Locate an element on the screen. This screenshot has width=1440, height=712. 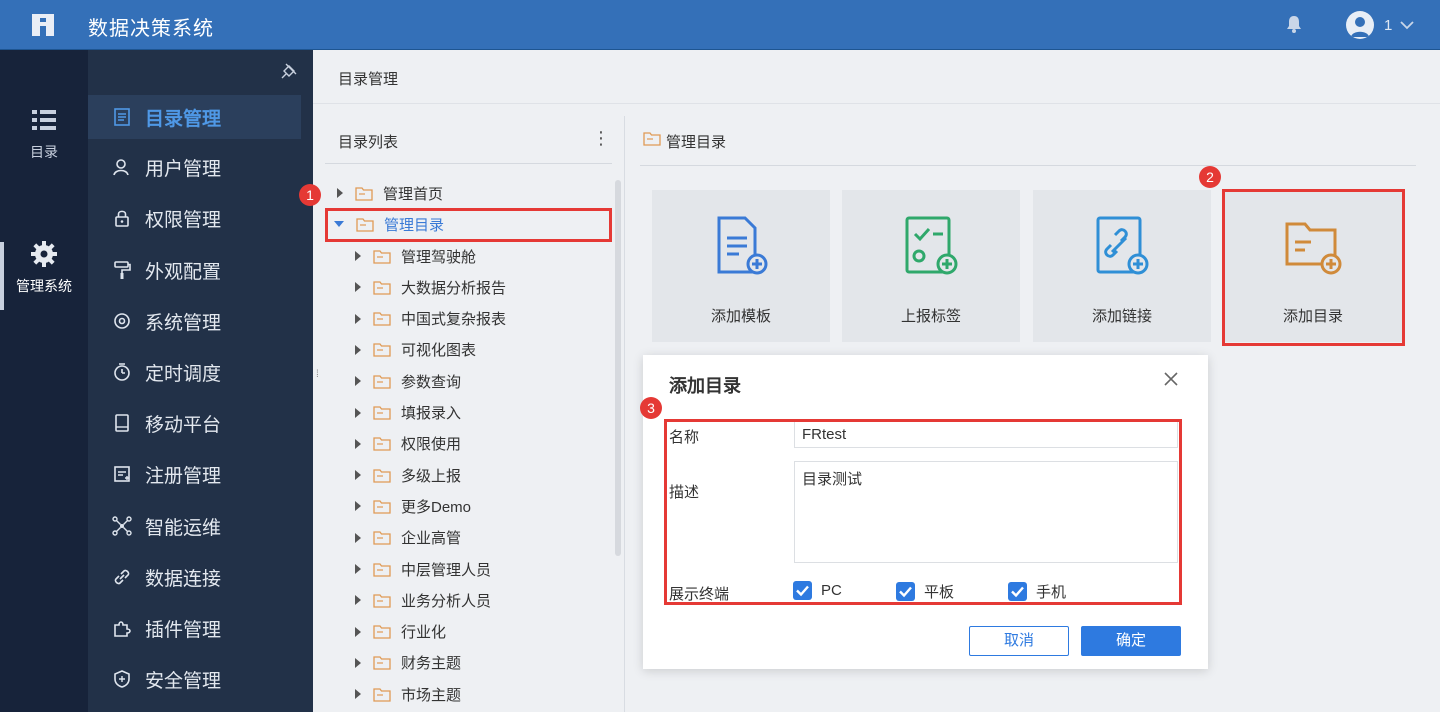
tree-item: 市场主题 is located at coordinates (408, 694).